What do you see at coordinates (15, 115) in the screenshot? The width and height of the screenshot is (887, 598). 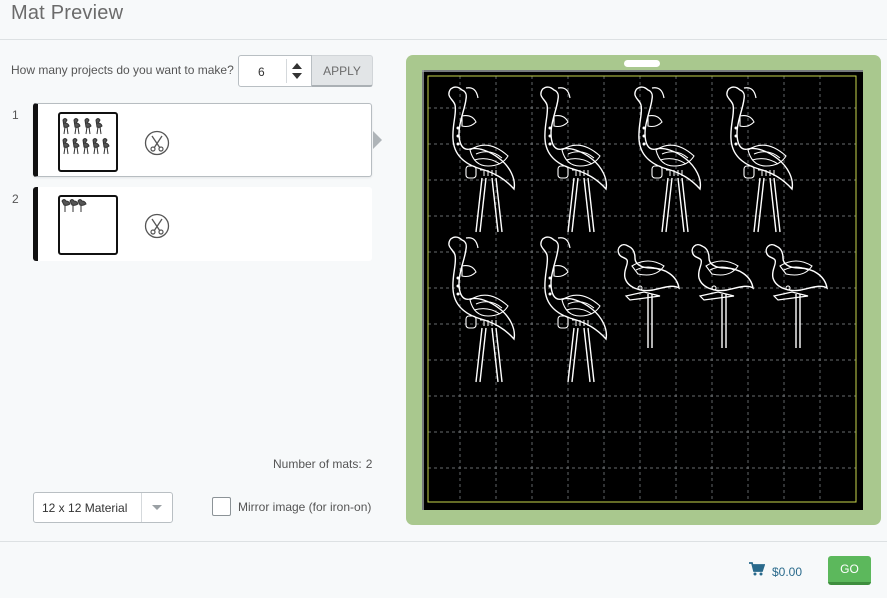 I see `mat-number: 1` at bounding box center [15, 115].